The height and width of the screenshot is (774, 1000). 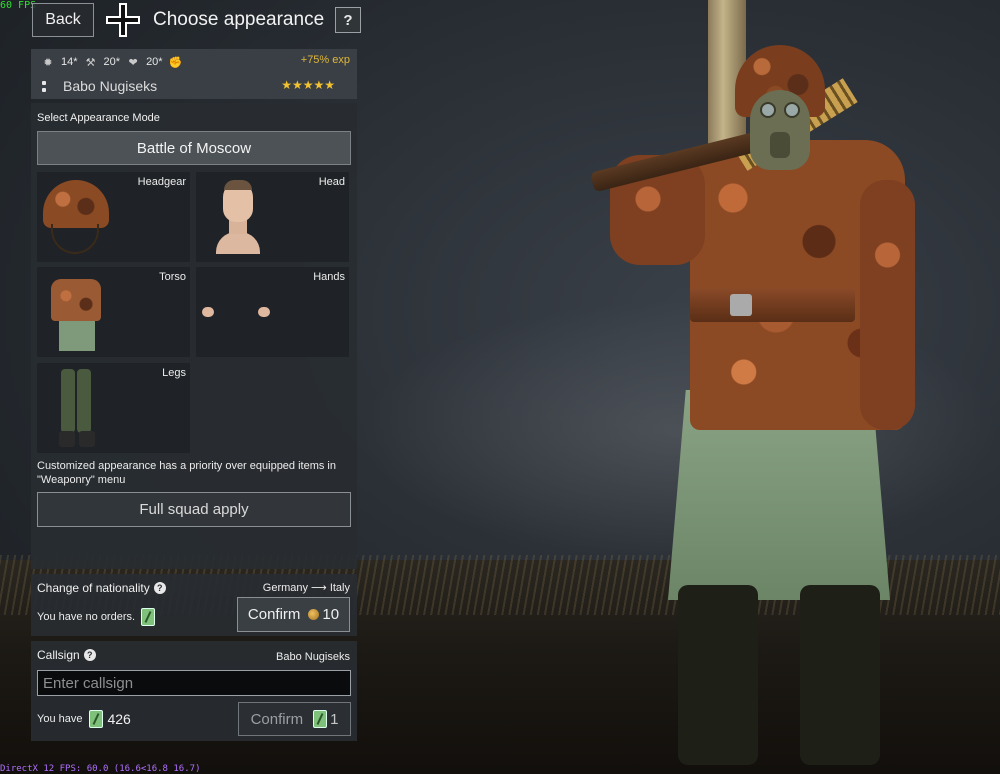 What do you see at coordinates (119, 719) in the screenshot?
I see `orders-count: 426` at bounding box center [119, 719].